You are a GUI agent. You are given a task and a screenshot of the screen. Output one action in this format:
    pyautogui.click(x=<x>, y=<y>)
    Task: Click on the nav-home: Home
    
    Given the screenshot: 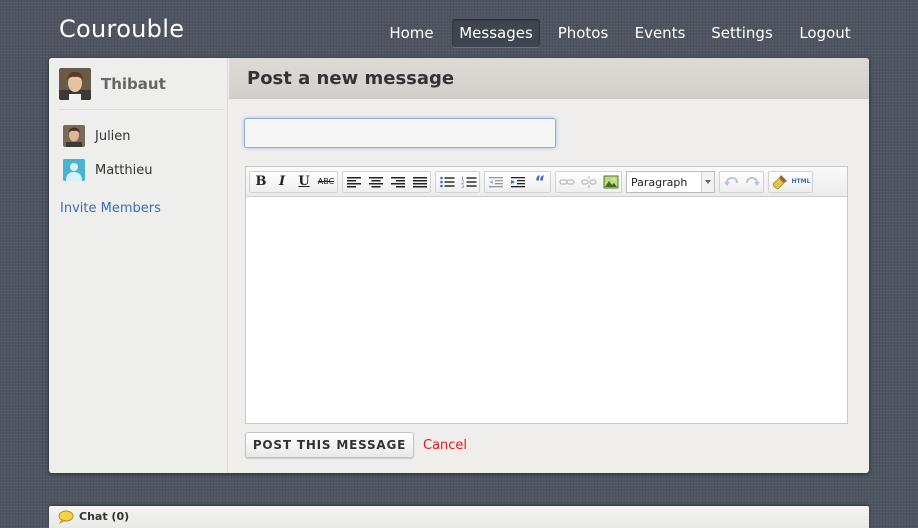 What is the action you would take?
    pyautogui.click(x=411, y=33)
    